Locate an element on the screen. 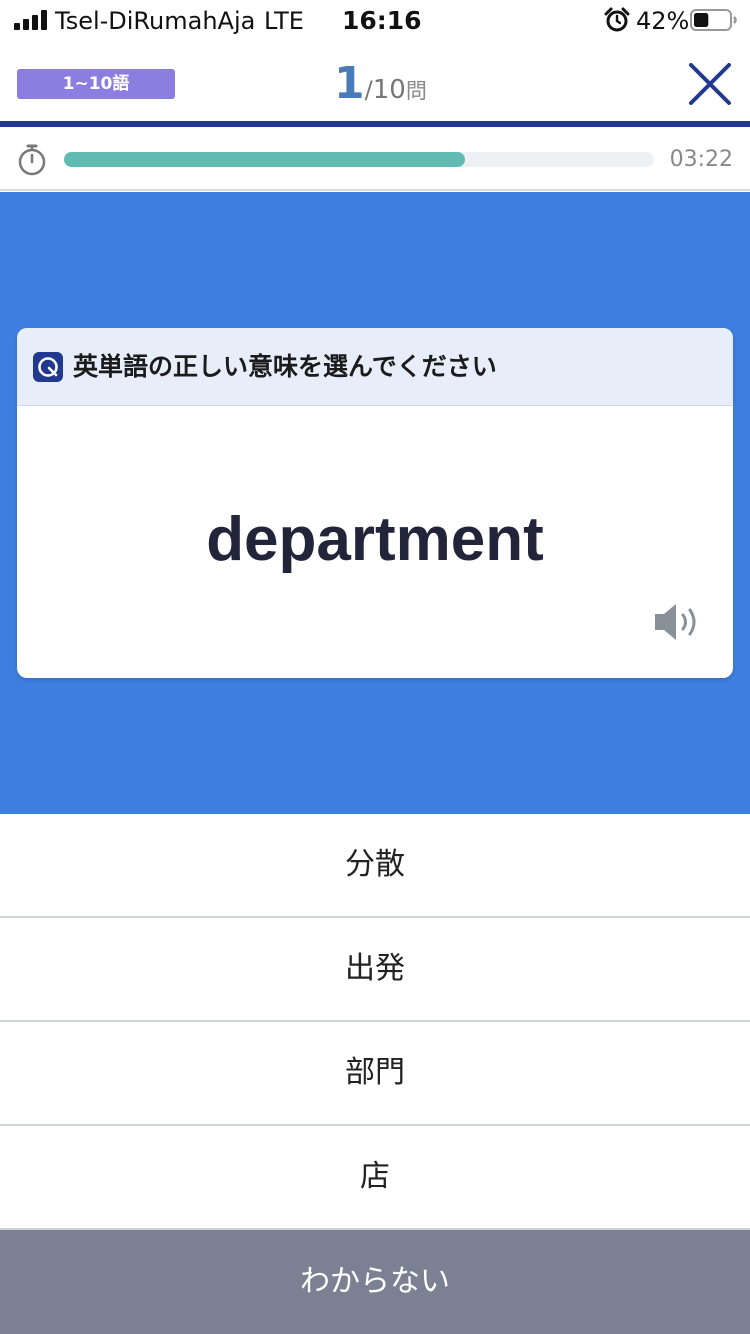 This screenshot has width=750, height=1334. question-counter: 1/10問 is located at coordinates (380, 84).